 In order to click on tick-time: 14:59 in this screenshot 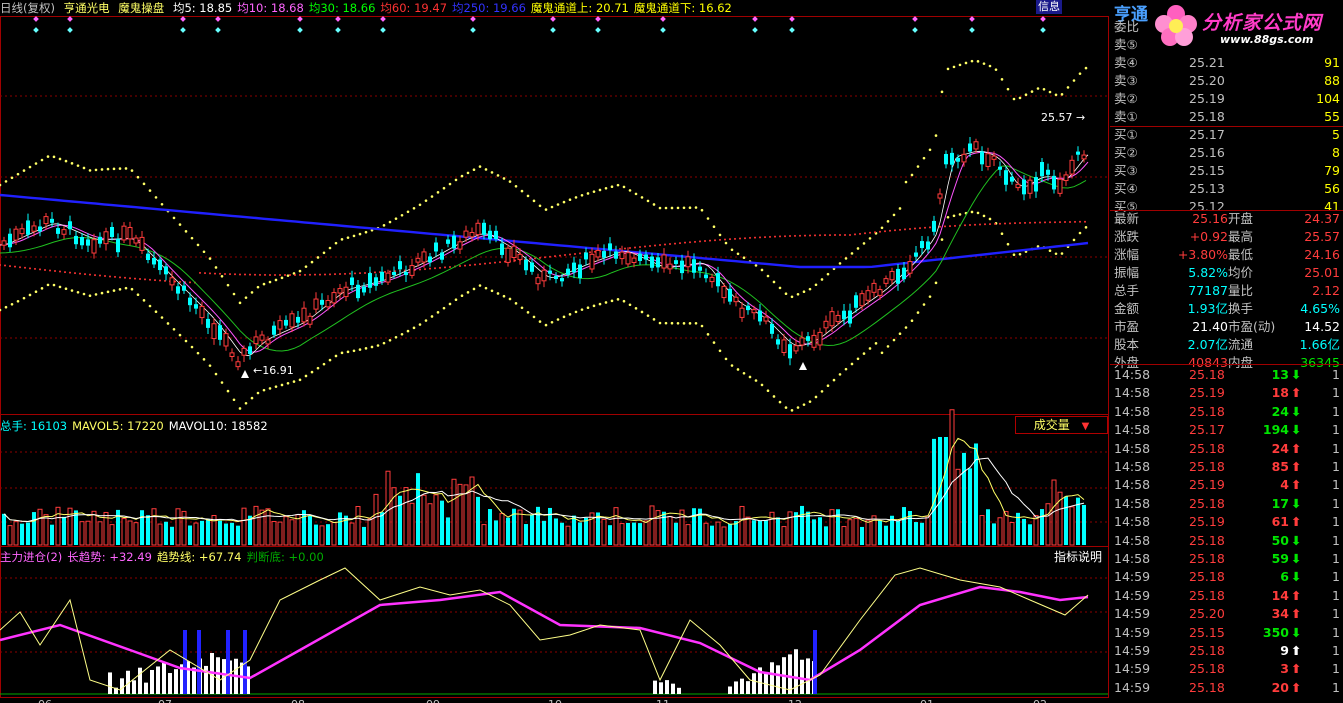, I will do `click(1132, 595)`.